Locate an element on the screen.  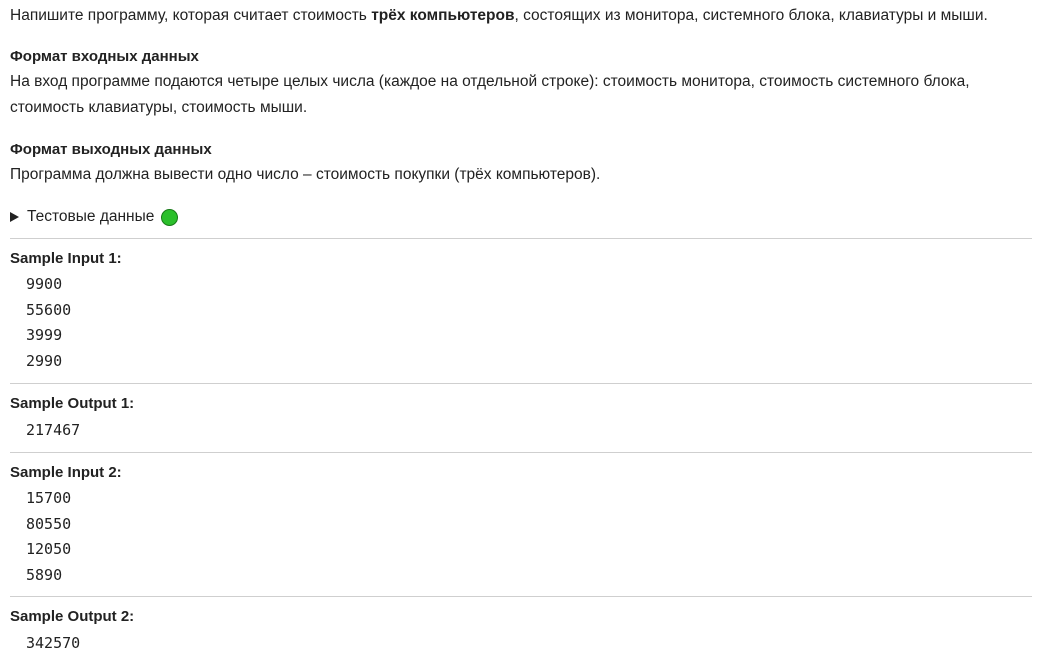
sample-line: 2990 is located at coordinates (44, 360).